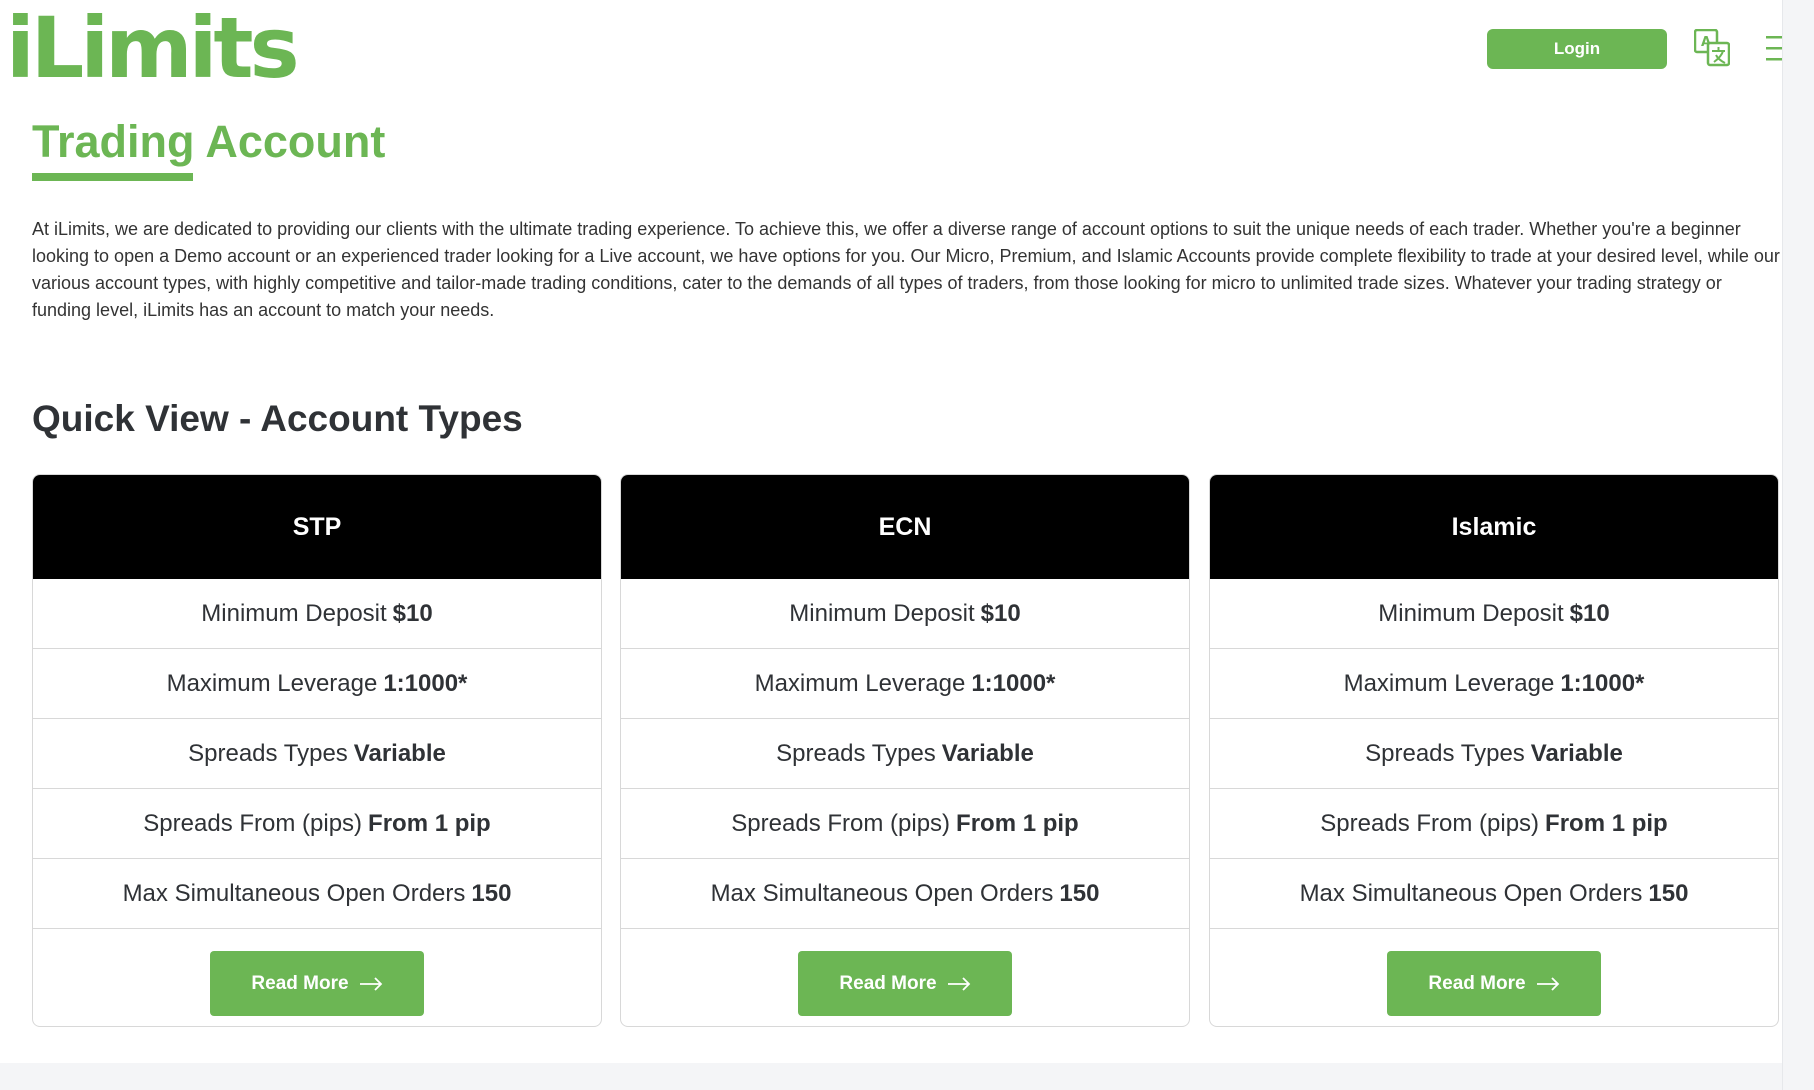 The height and width of the screenshot is (1090, 1814). Describe the element at coordinates (905, 527) in the screenshot. I see `card-header: ECN` at that location.